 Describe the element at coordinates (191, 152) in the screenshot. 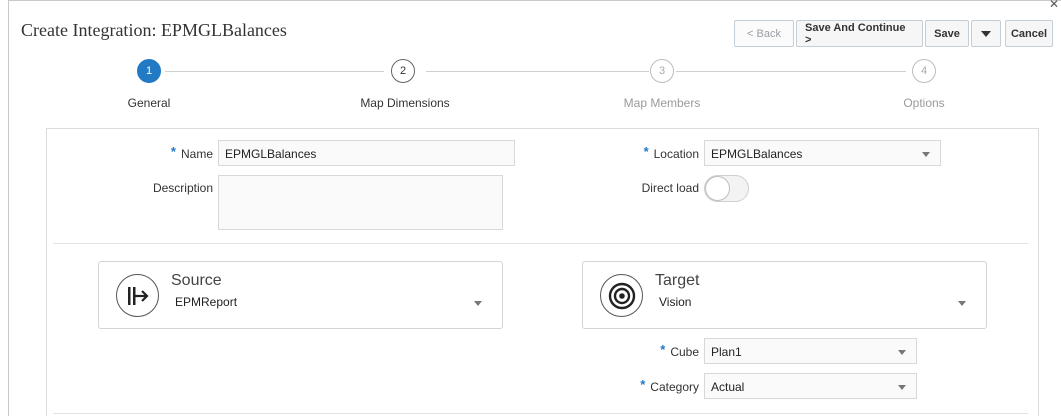

I see `name-label: * Name` at that location.